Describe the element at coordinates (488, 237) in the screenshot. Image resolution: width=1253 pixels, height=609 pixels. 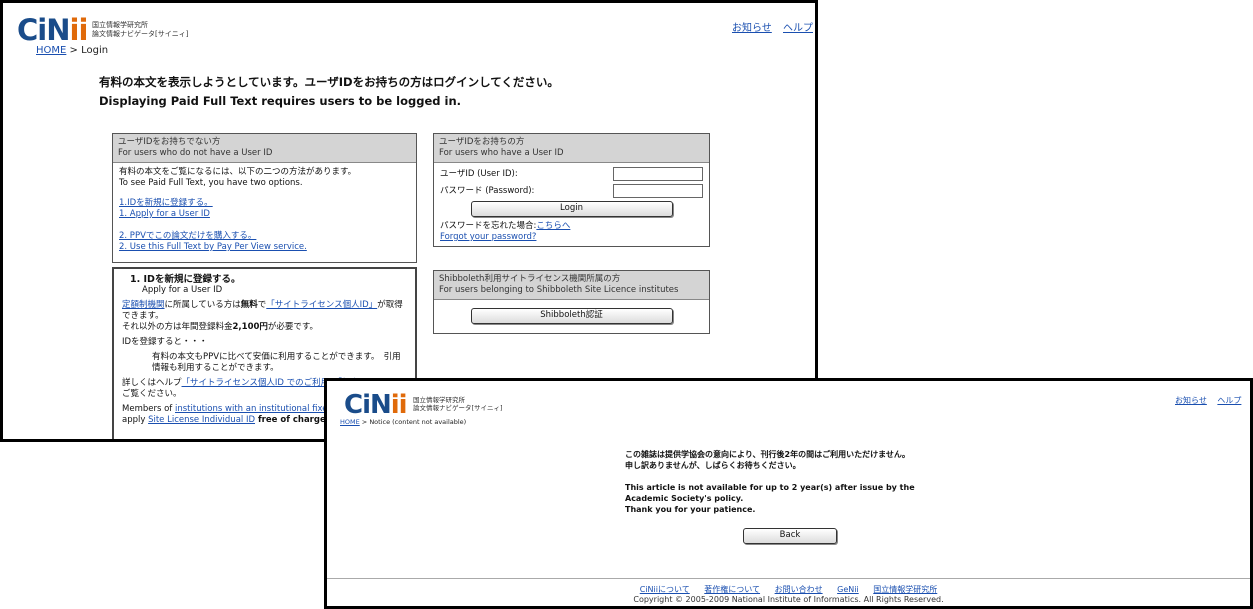
I see `forgot-password-link-en: Forgot your password?` at that location.